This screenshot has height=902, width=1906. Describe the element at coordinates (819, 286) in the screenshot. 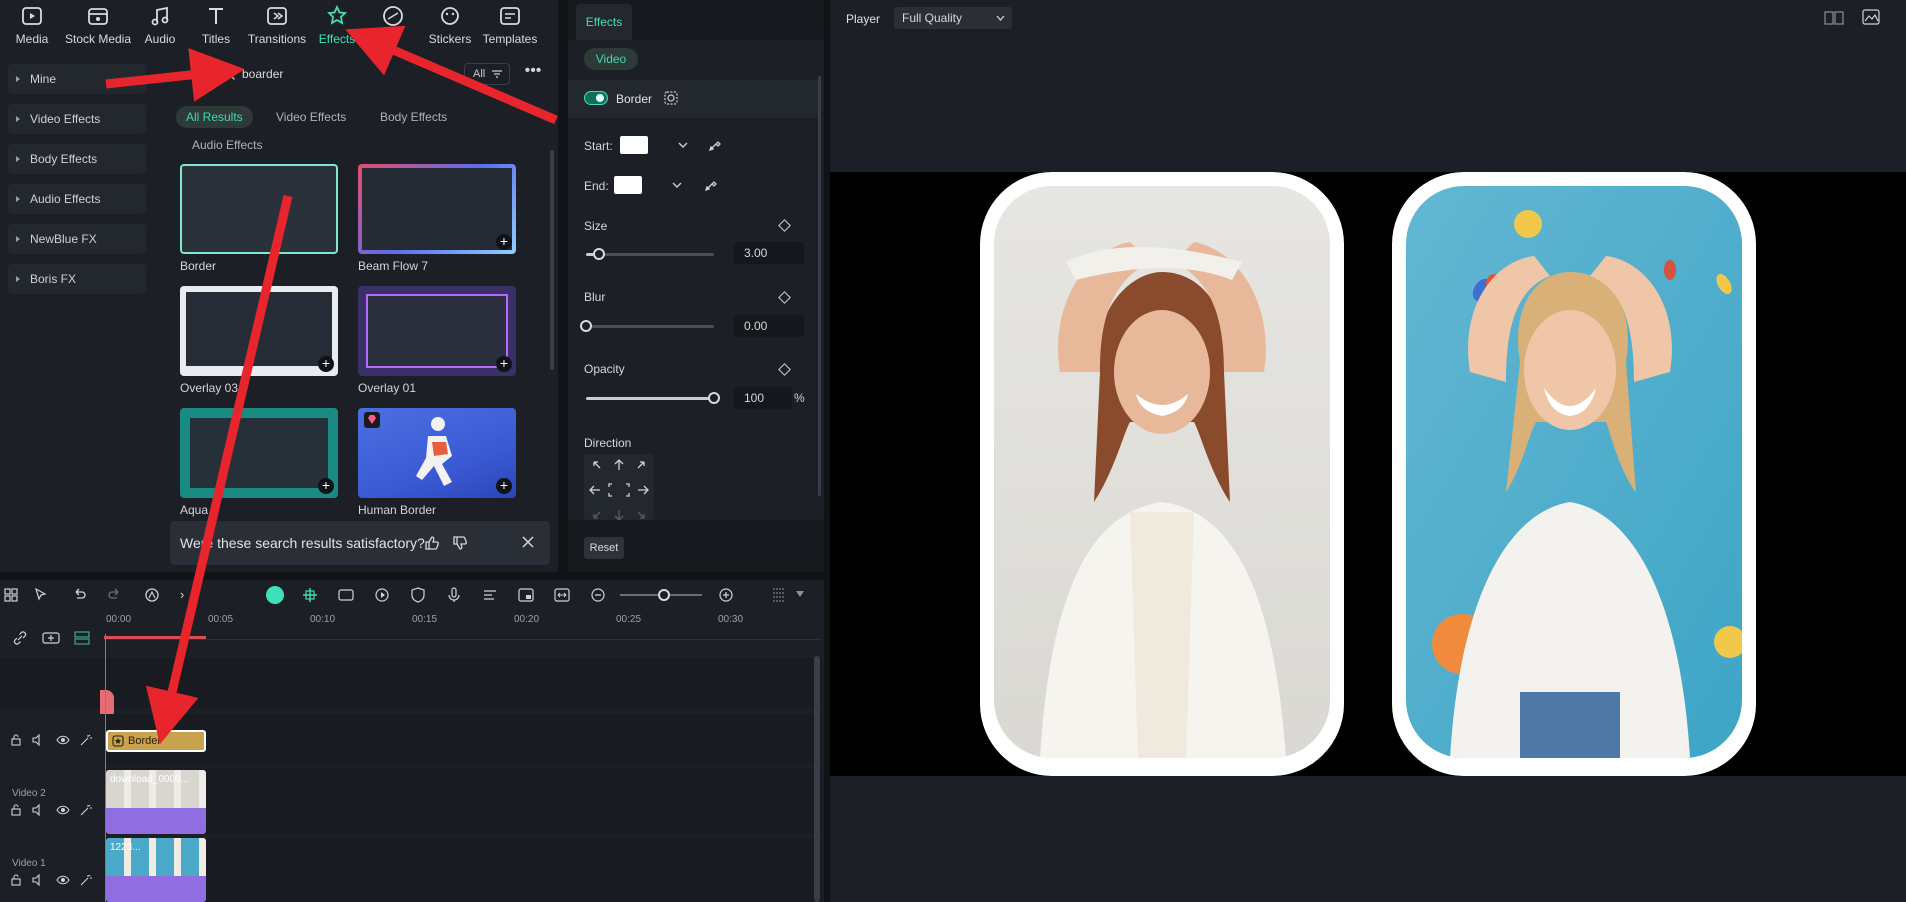

I see `props-scrollbar` at that location.